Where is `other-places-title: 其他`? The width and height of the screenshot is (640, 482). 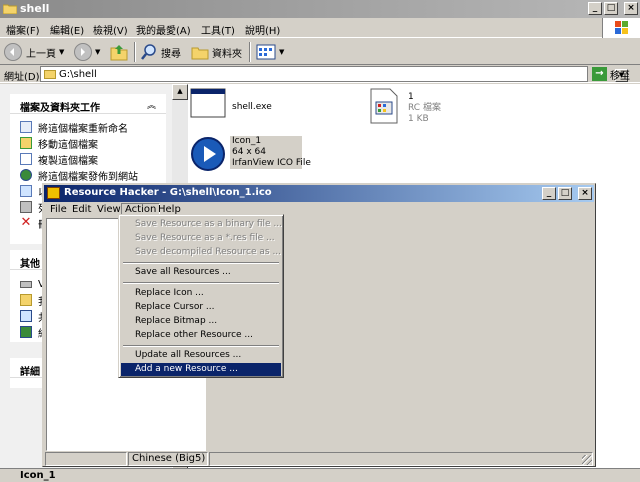
other-places-title: 其他 is located at coordinates (30, 264).